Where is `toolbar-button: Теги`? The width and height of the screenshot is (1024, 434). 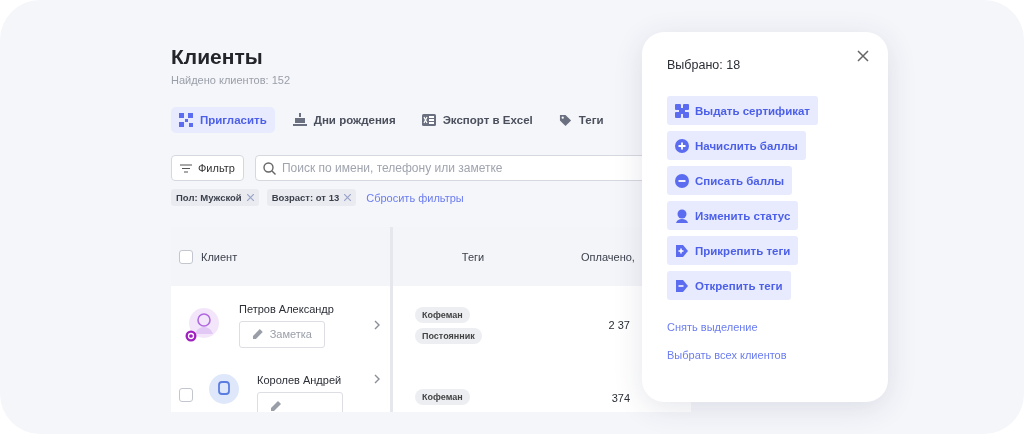
toolbar-button: Теги is located at coordinates (581, 120).